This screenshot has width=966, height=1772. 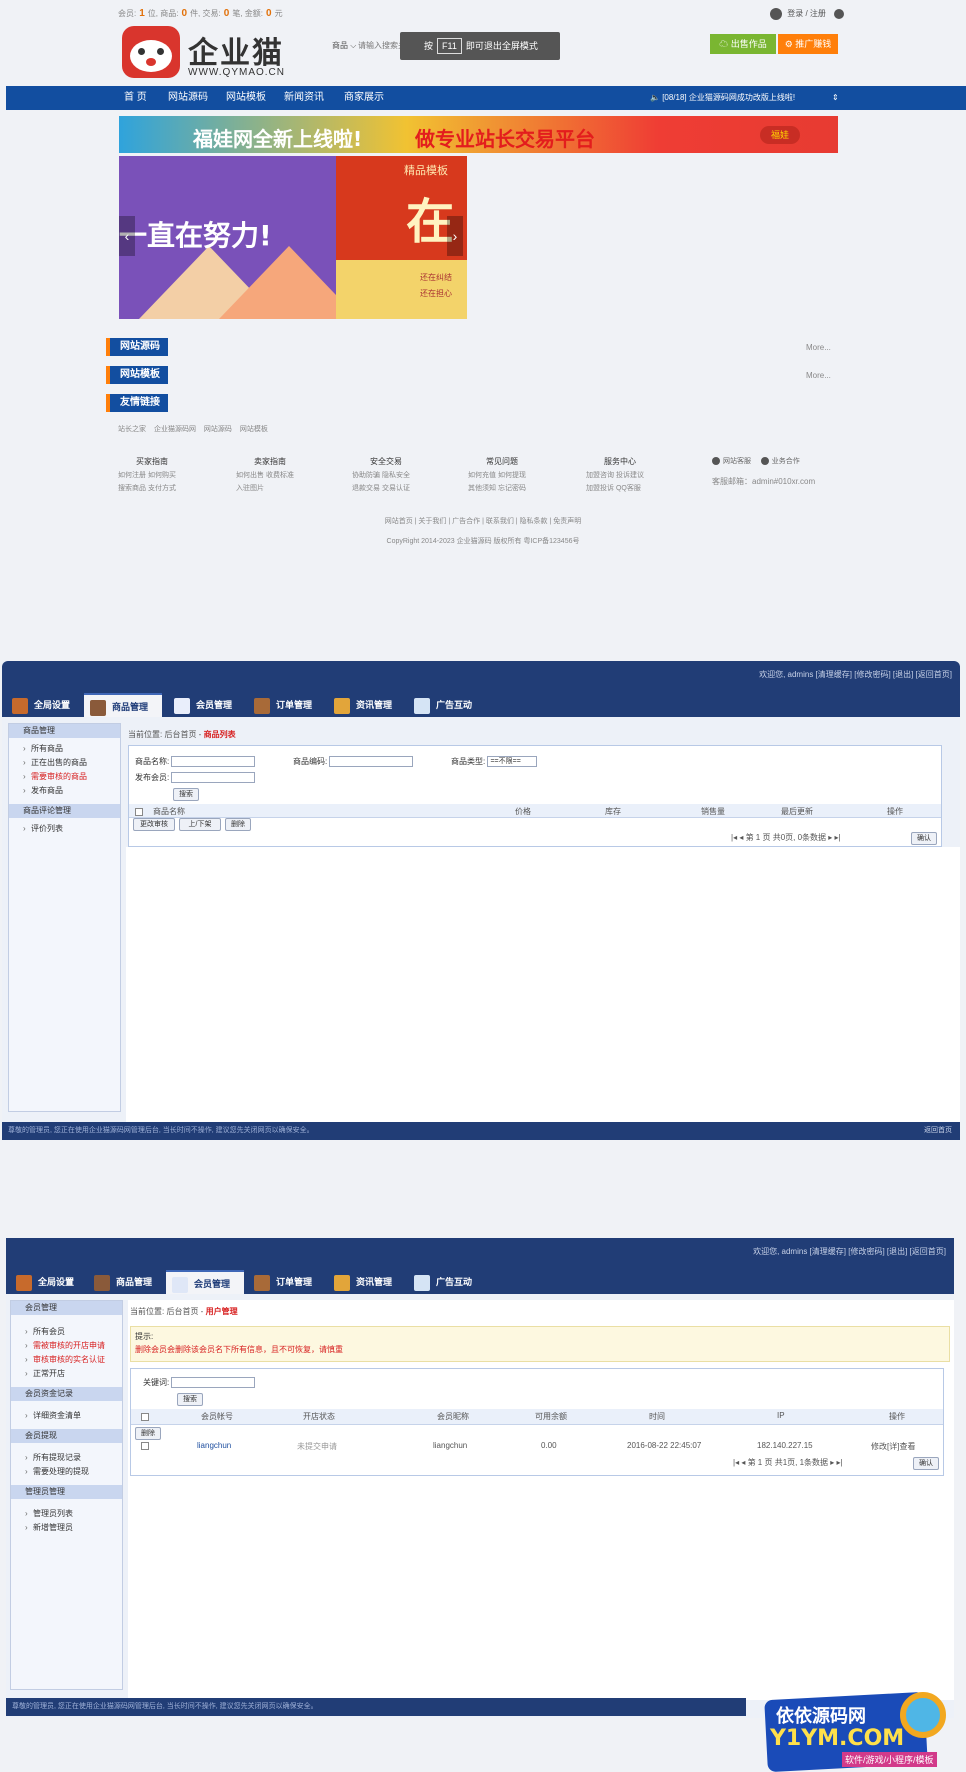 I want to click on change-audit-button: 更改审核, so click(x=154, y=824).